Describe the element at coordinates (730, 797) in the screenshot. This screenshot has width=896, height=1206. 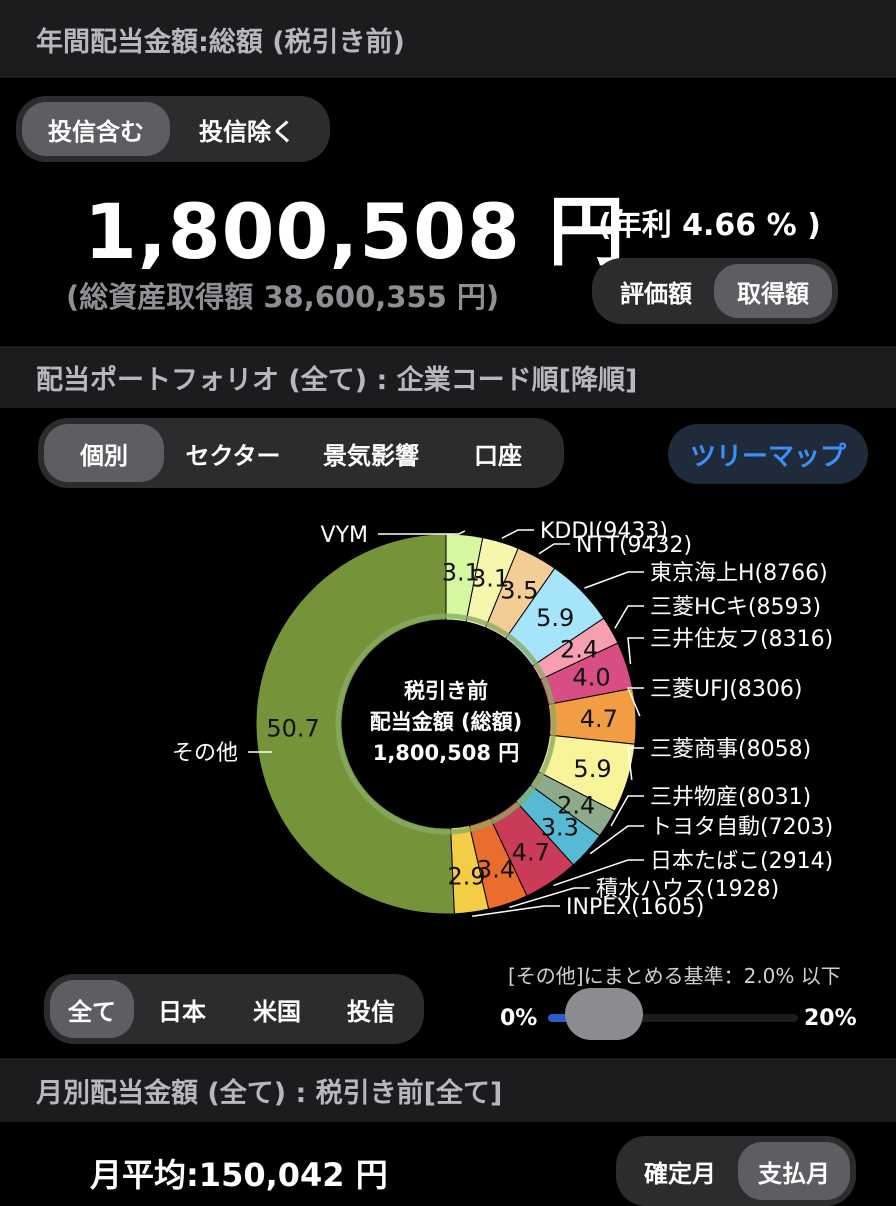
I see `slice-category-label: 三井物産(8031)` at that location.